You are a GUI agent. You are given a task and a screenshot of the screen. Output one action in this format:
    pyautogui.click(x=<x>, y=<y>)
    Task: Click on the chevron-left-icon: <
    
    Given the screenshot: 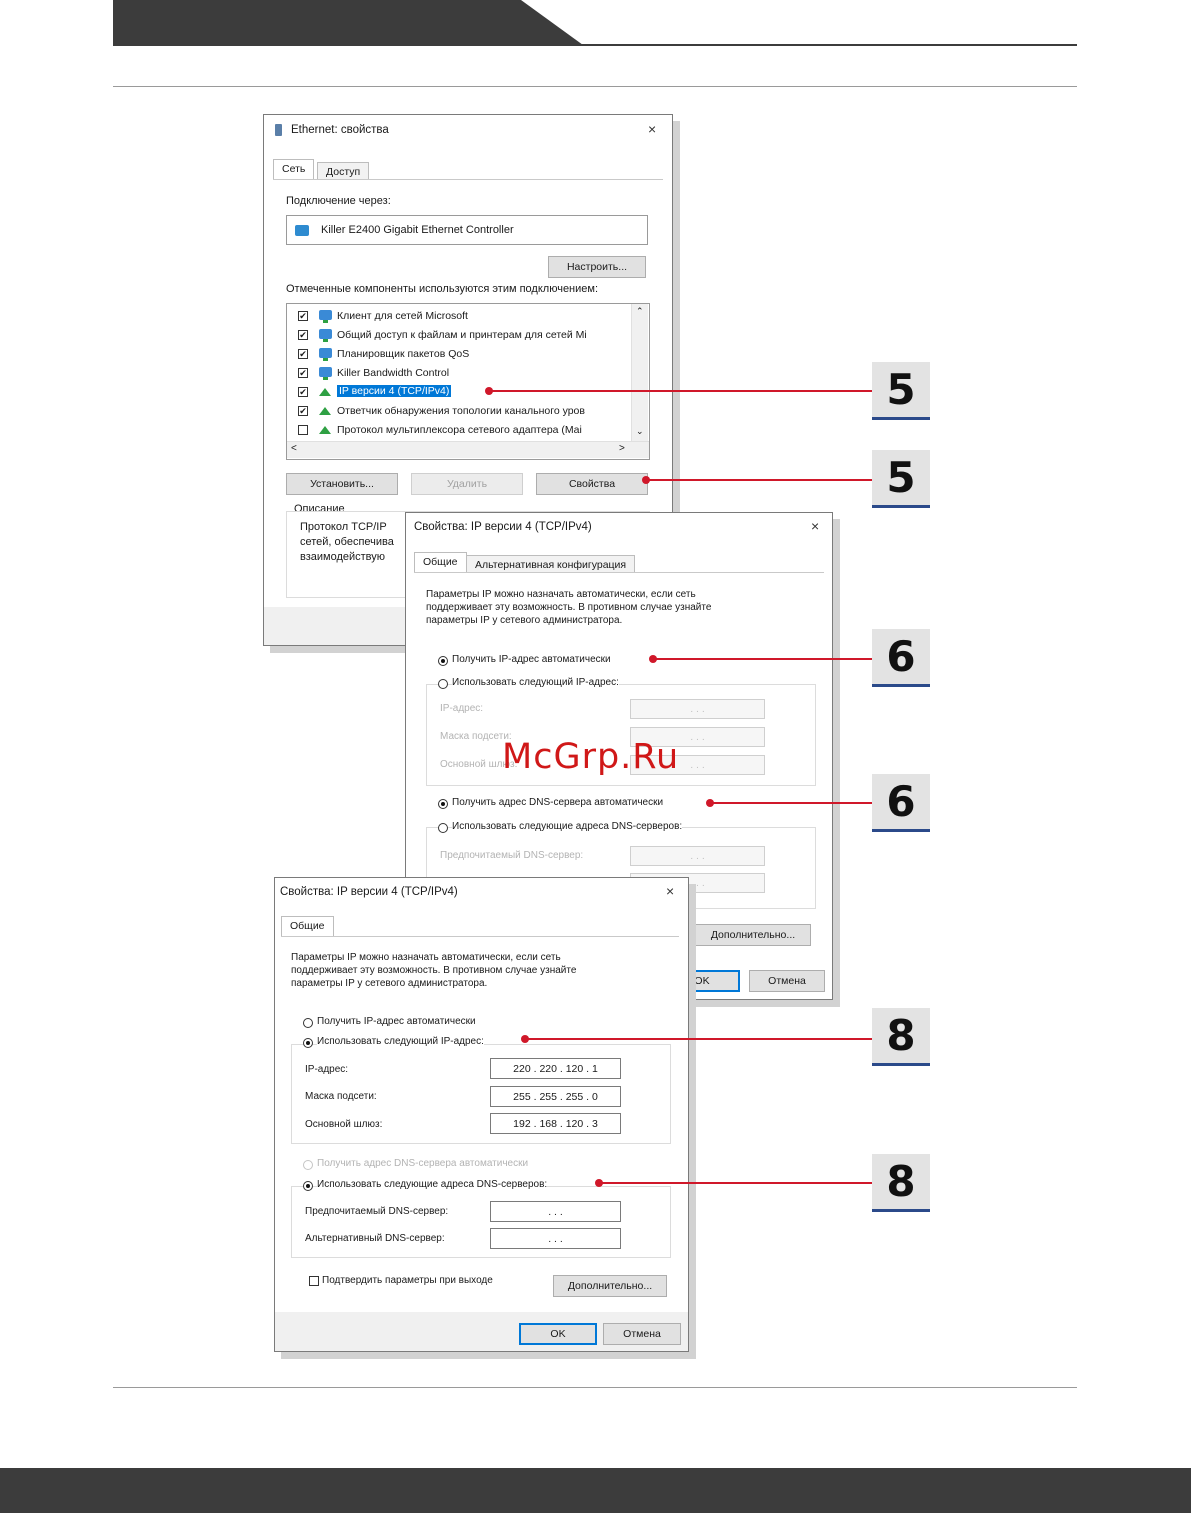 What is the action you would take?
    pyautogui.click(x=294, y=448)
    